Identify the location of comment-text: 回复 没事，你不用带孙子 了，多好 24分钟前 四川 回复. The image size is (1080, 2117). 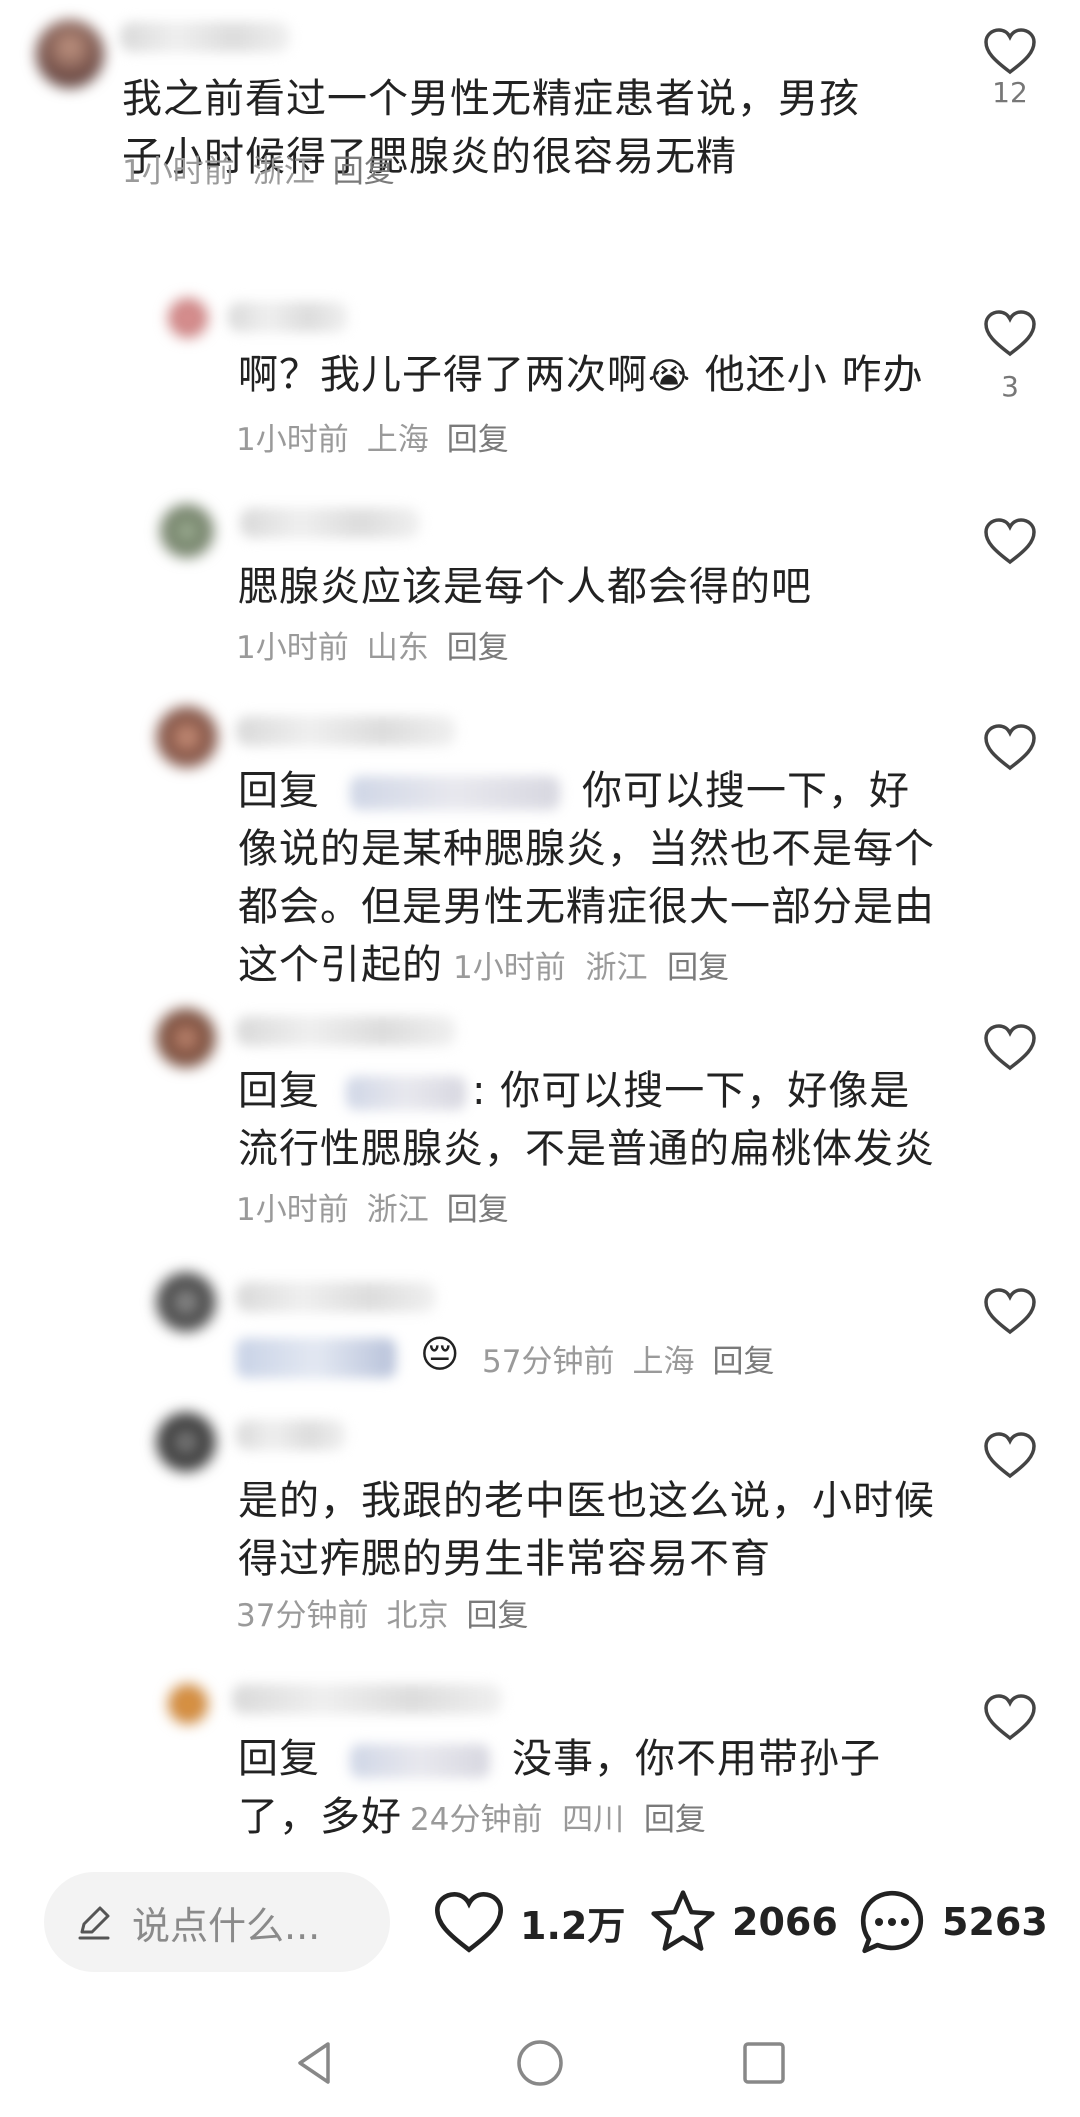
(559, 1788).